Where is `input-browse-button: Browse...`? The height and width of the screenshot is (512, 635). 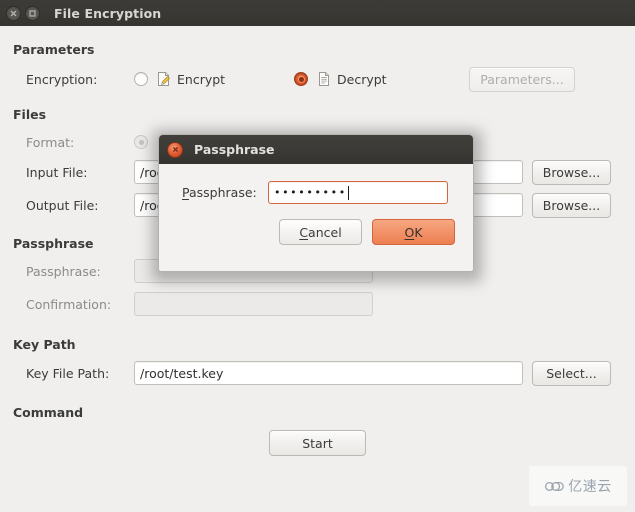 input-browse-button: Browse... is located at coordinates (571, 172).